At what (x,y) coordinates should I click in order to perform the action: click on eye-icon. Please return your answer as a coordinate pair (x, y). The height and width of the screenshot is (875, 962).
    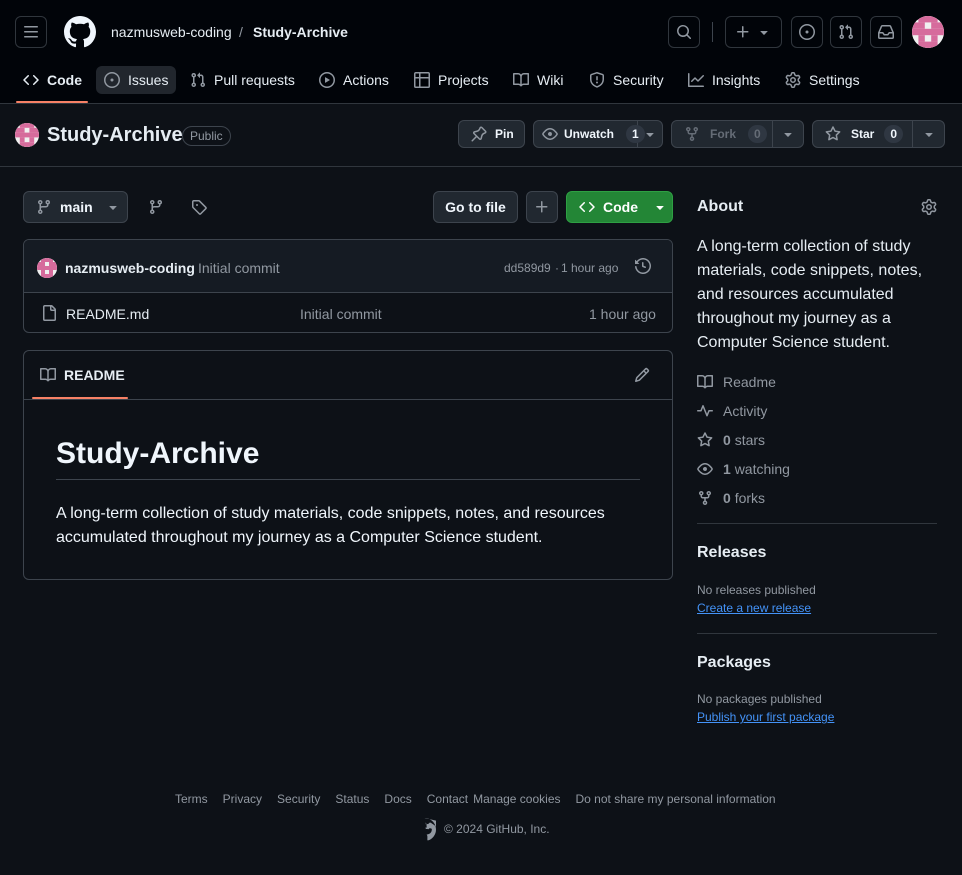
    Looking at the image, I should click on (705, 469).